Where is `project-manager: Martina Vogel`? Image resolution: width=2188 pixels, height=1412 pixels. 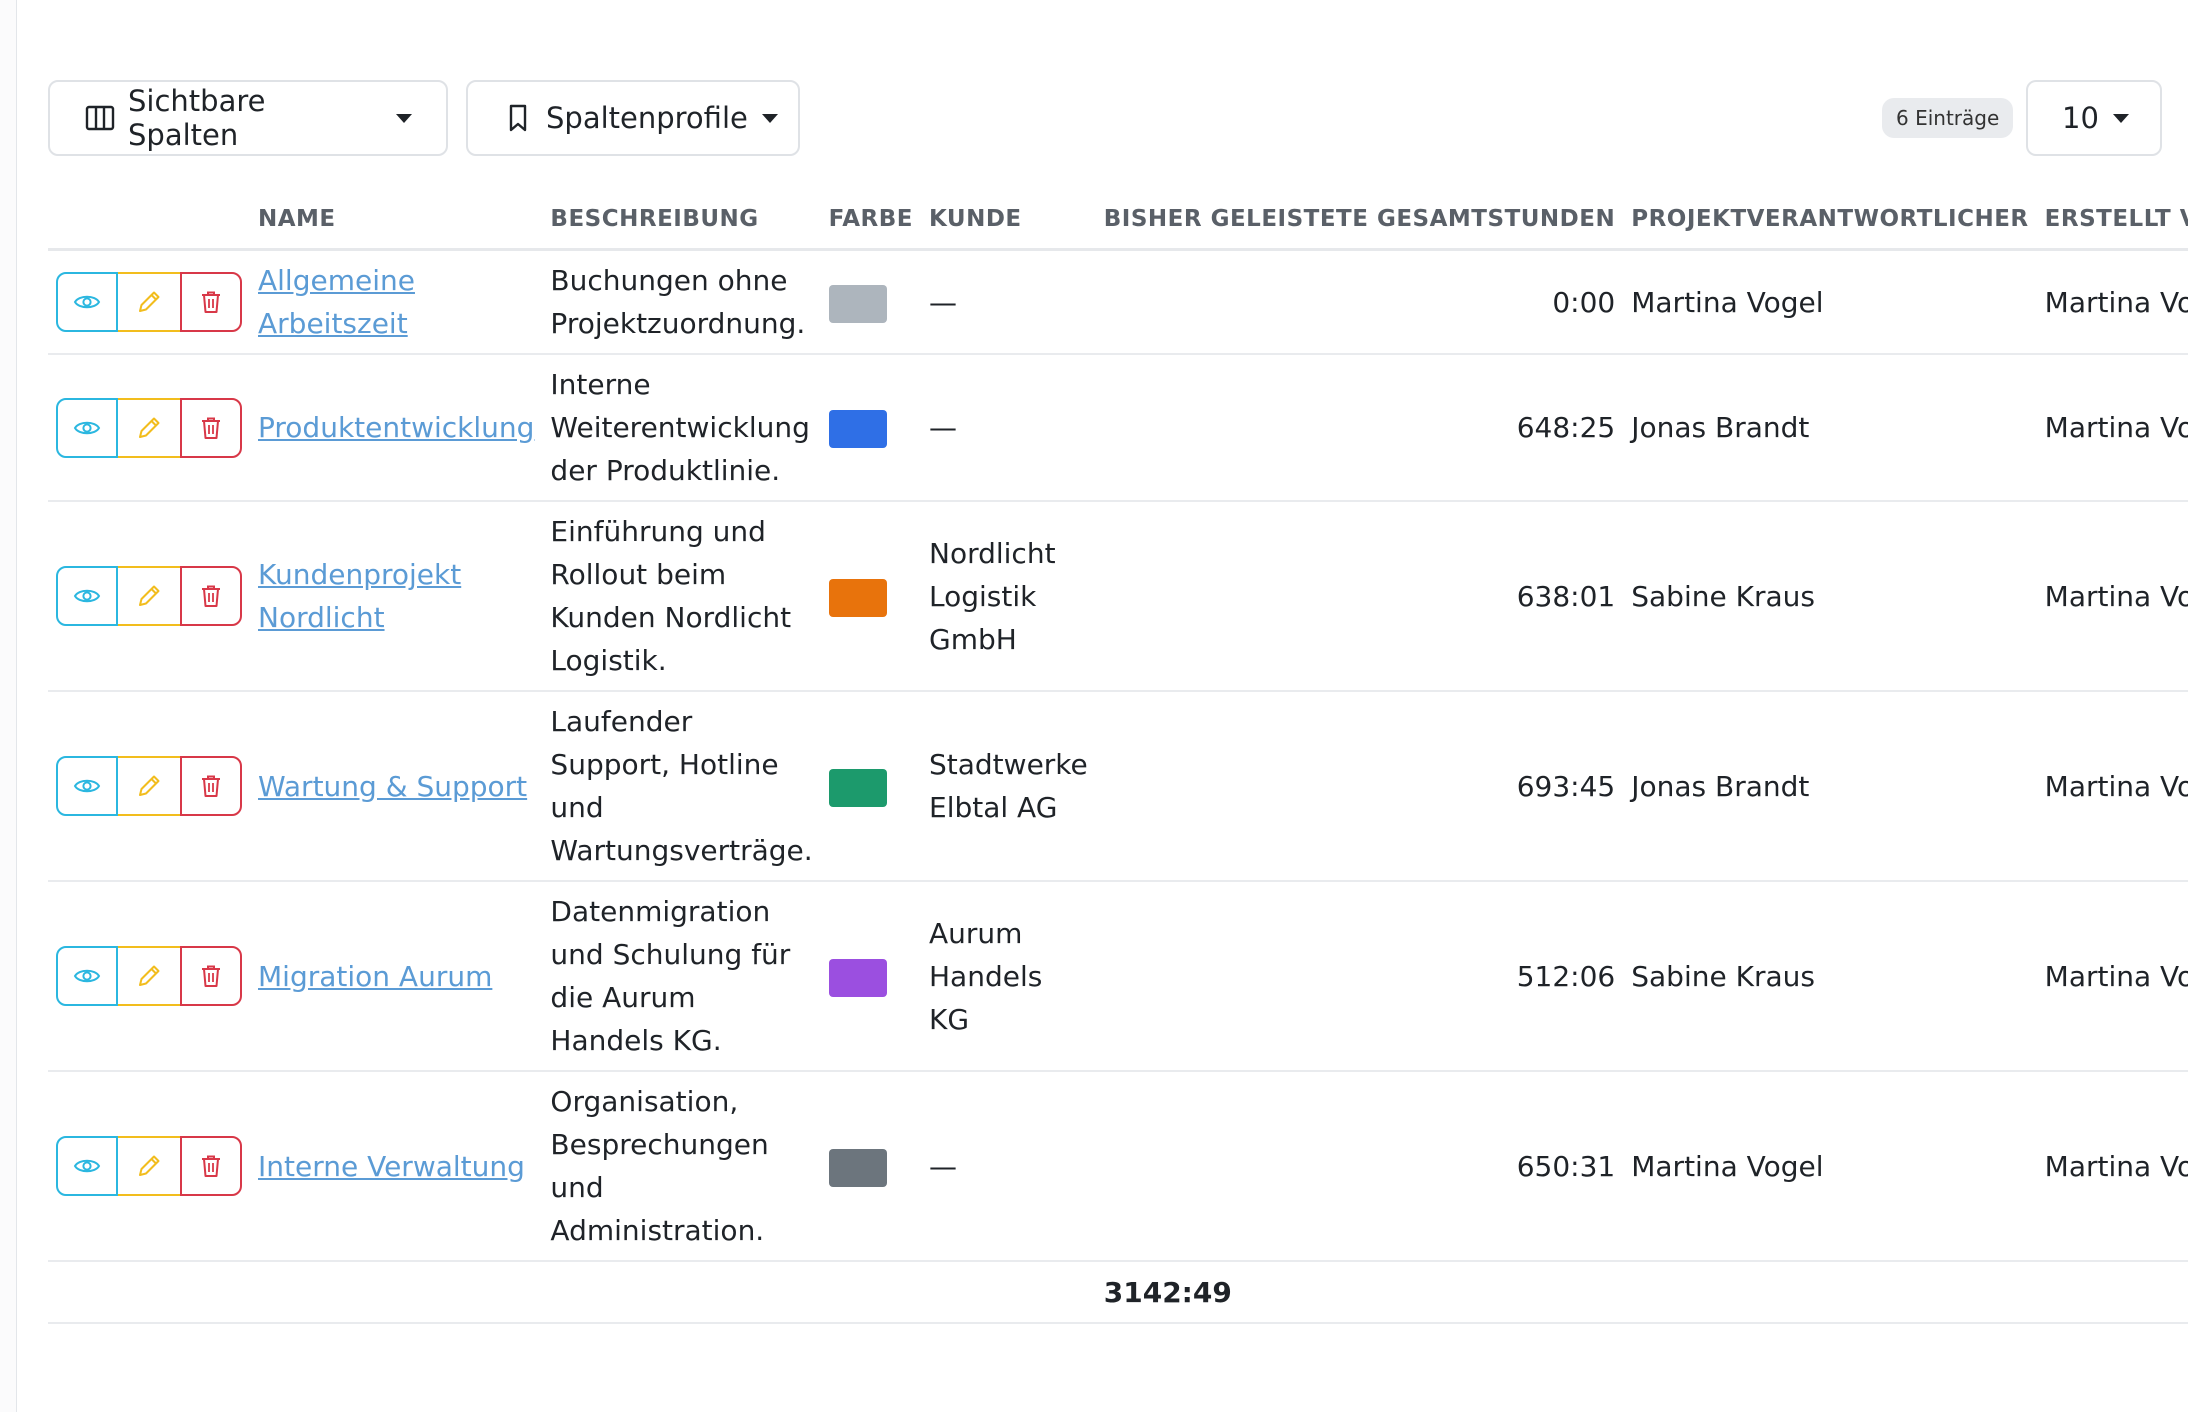
project-manager: Martina Vogel is located at coordinates (1830, 302).